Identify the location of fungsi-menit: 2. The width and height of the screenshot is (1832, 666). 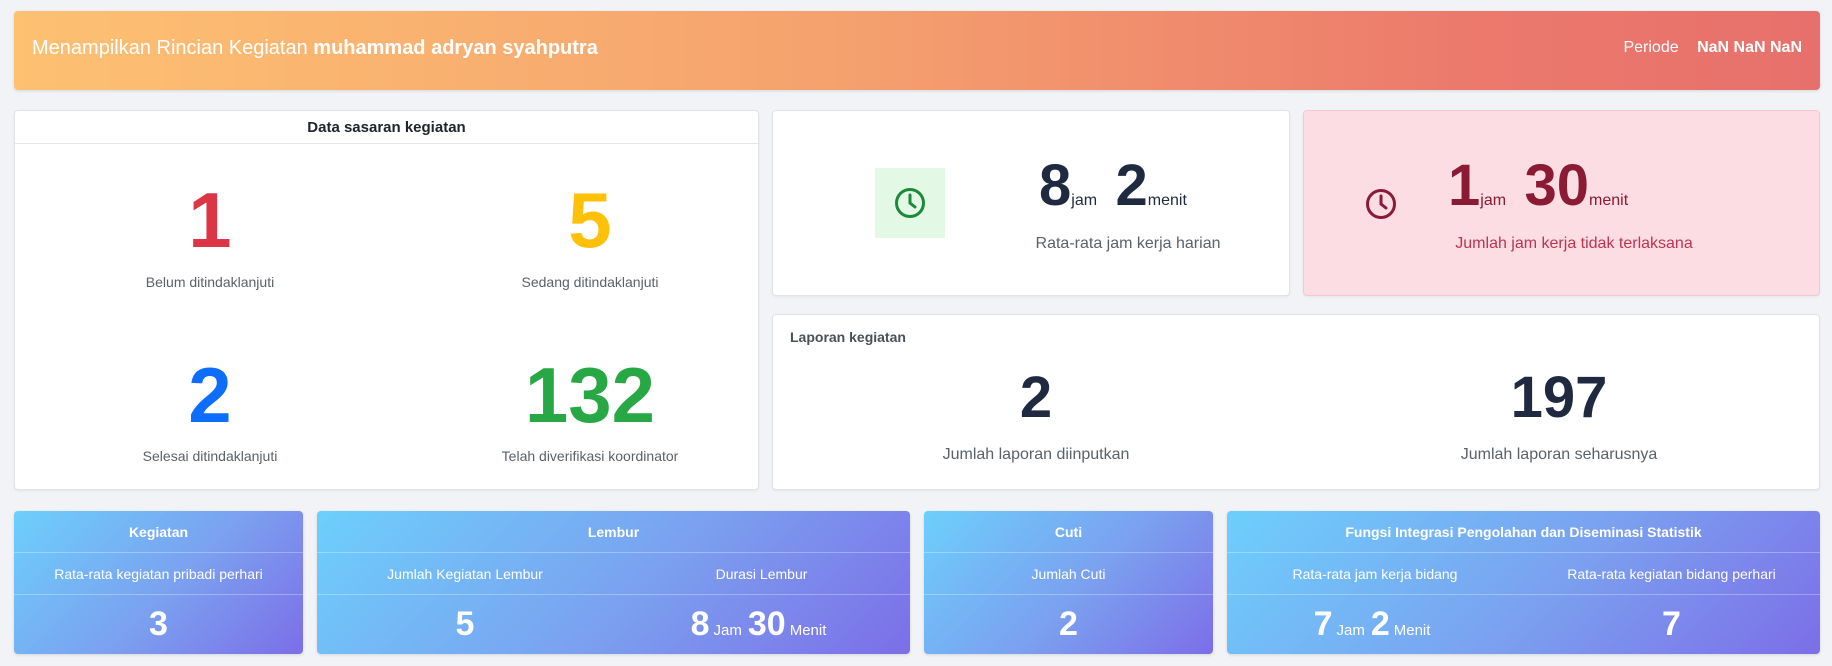
(1380, 624).